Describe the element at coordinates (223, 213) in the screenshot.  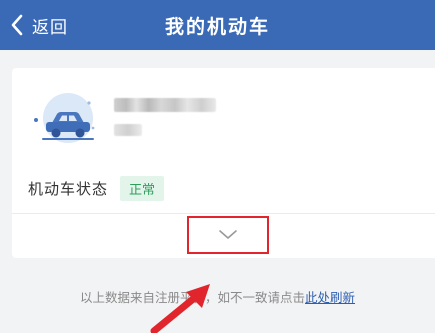
I see `divider` at that location.